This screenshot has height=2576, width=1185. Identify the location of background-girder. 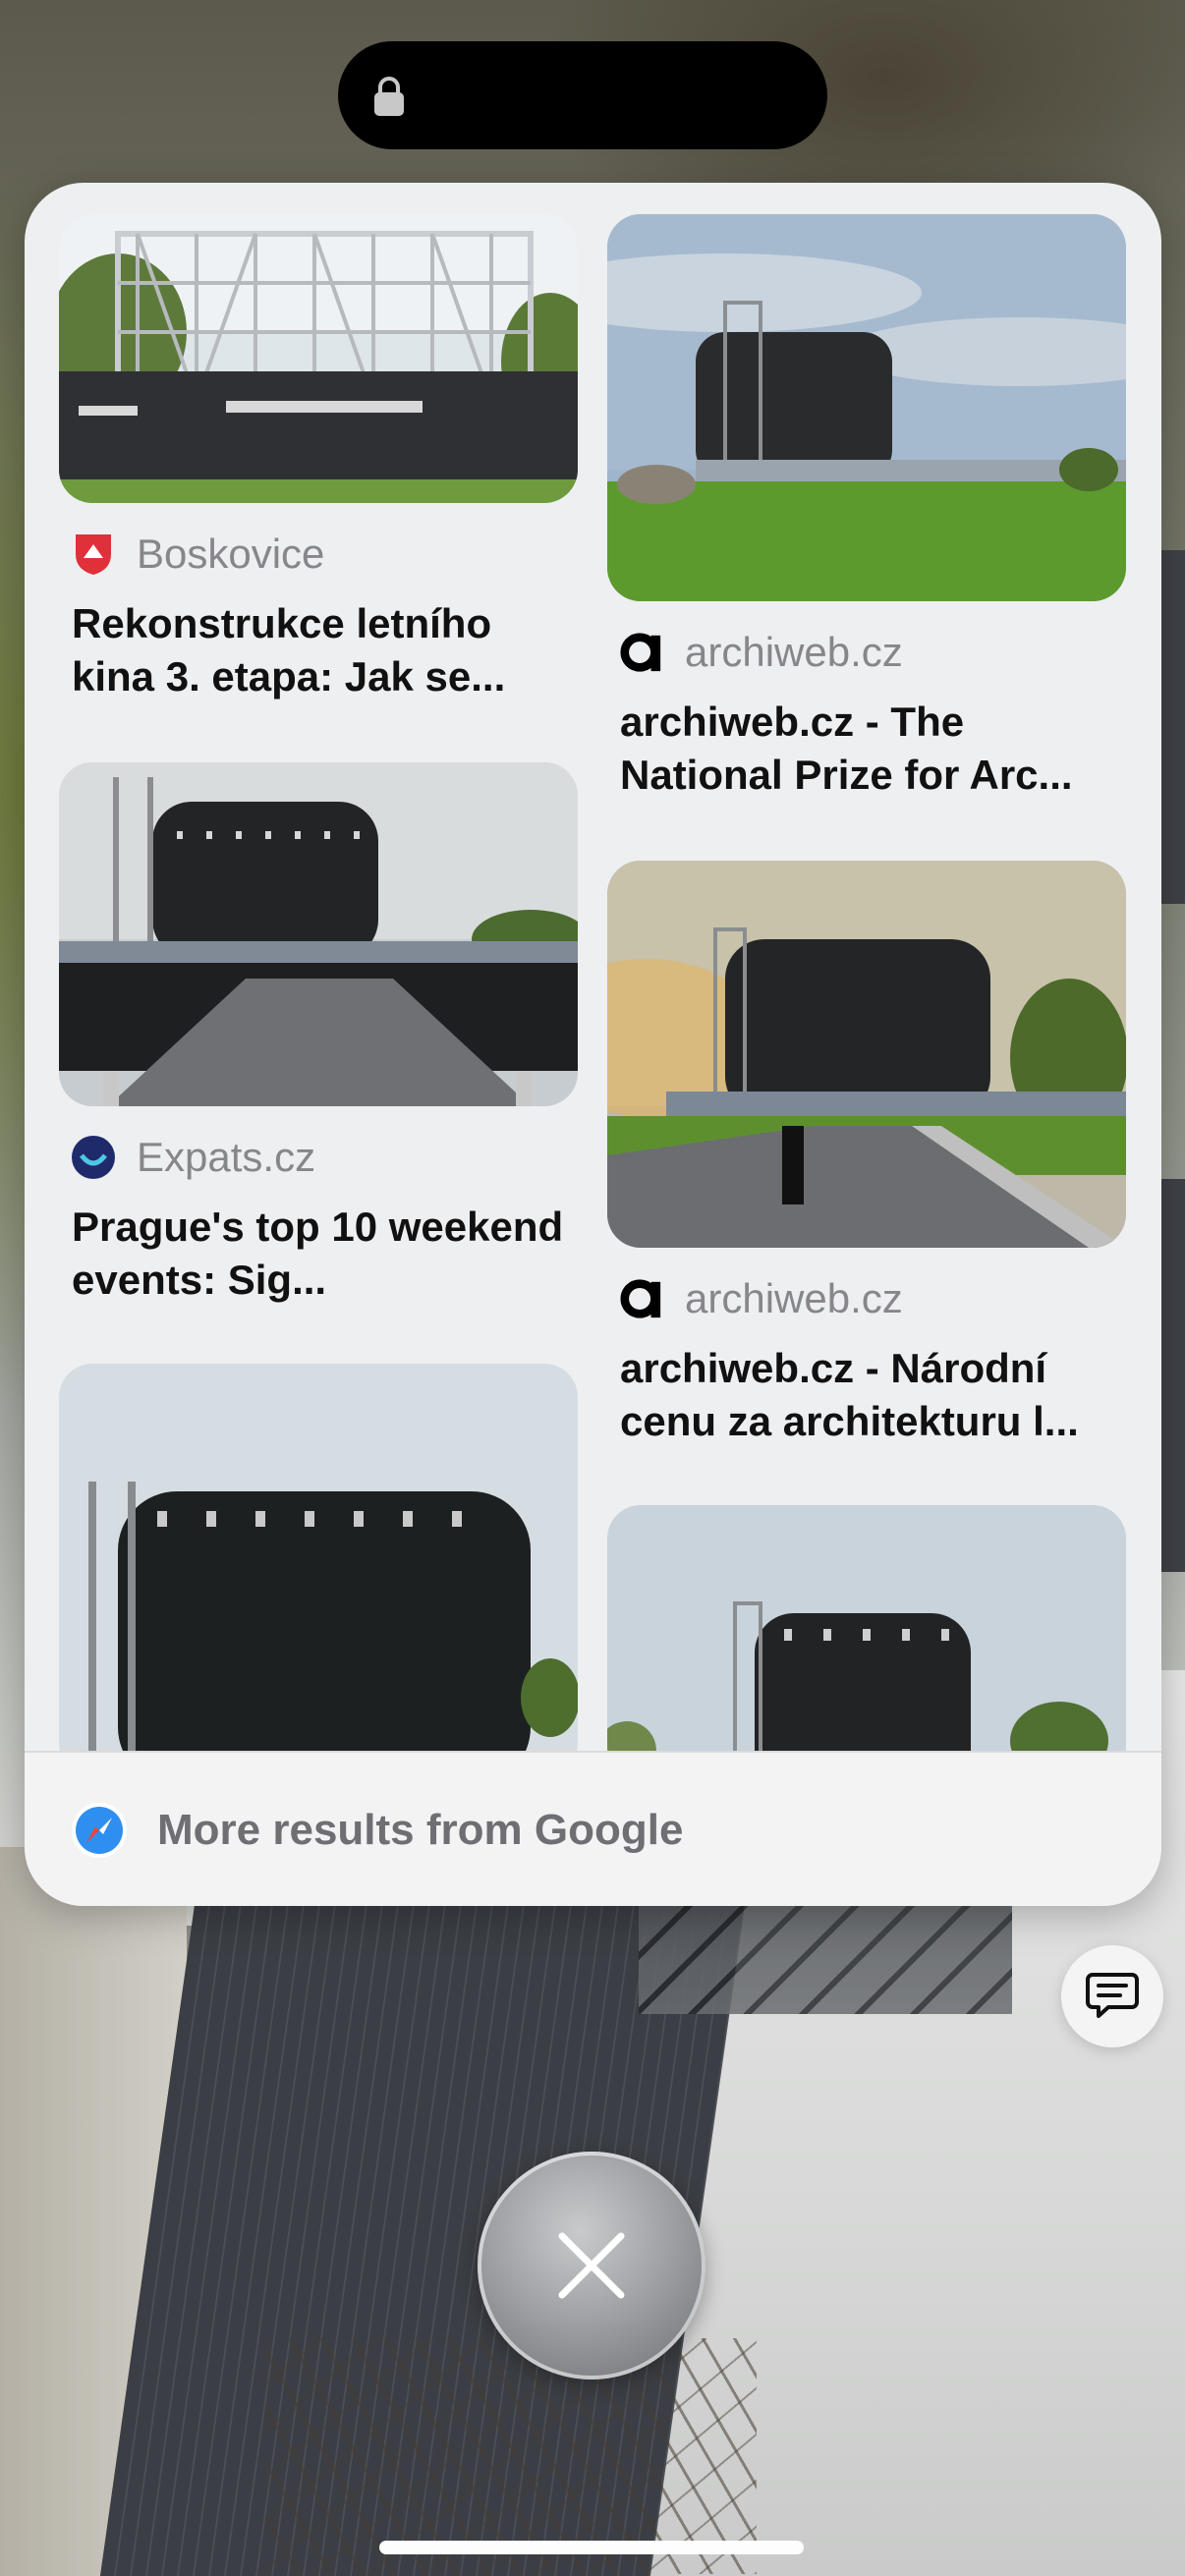
(826, 1955).